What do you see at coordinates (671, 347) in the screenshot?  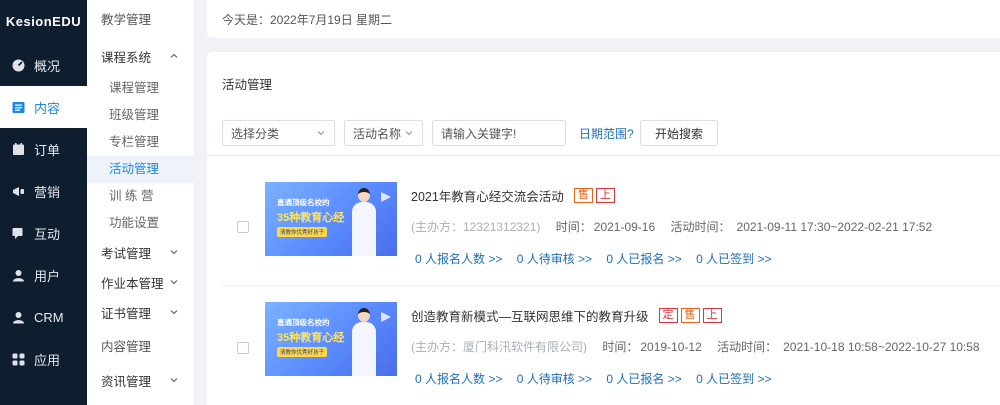 I see `created-time: 2019-10-12` at bounding box center [671, 347].